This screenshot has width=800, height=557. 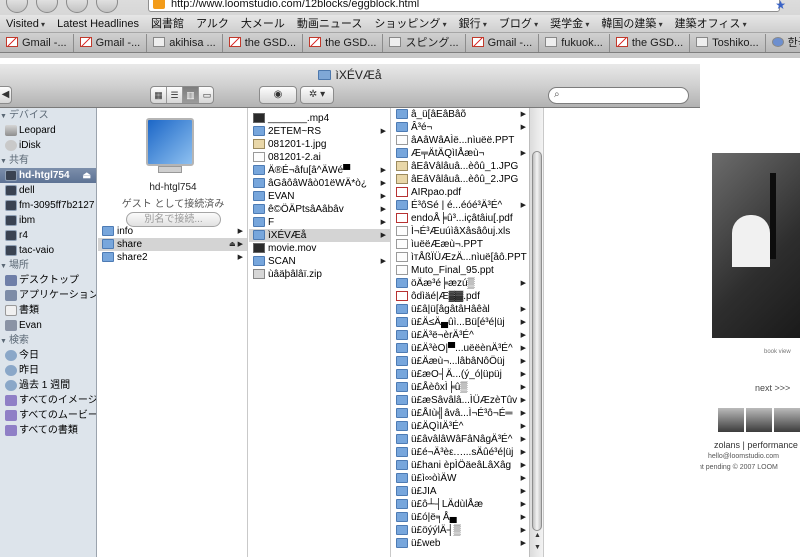 What do you see at coordinates (319, 274) in the screenshot?
I see `file-list-item: ùâäþâlâï.zip` at bounding box center [319, 274].